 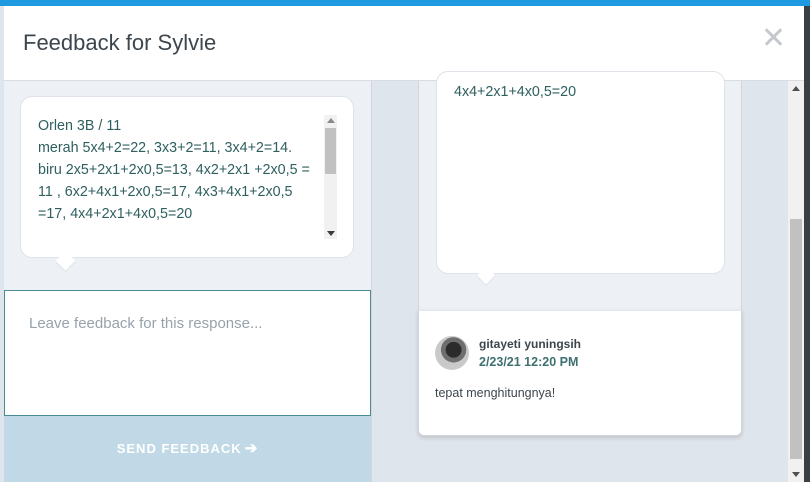 I want to click on comment-author: gitayeti yuningsih, so click(x=530, y=344).